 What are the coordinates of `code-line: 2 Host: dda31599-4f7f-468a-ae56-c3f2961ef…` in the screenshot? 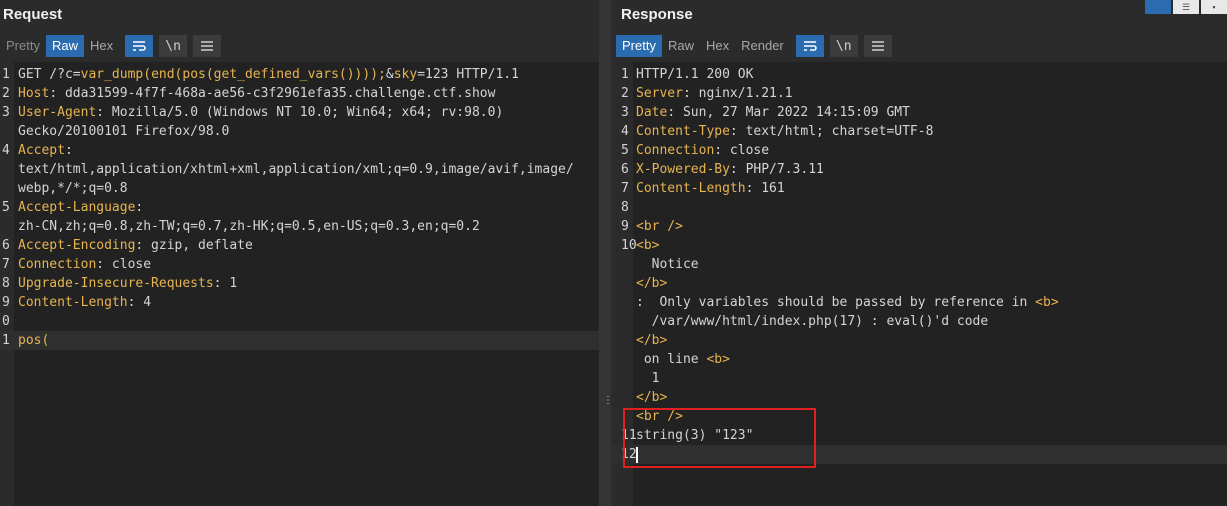 It's located at (299, 93).